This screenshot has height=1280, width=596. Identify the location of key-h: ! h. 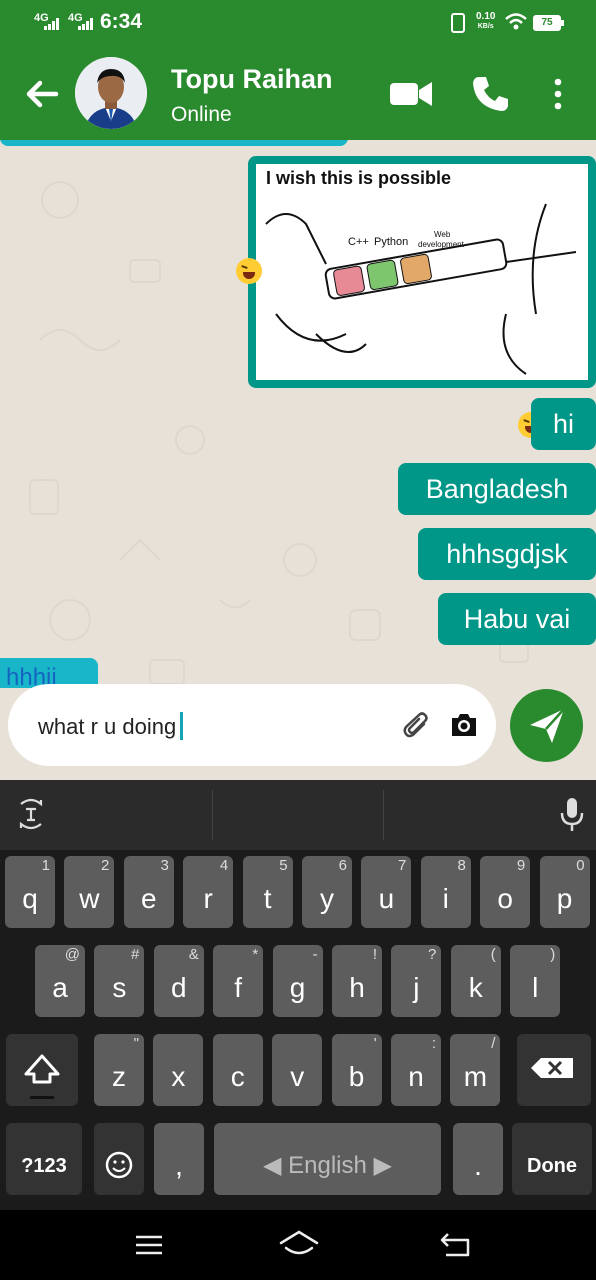
(357, 981).